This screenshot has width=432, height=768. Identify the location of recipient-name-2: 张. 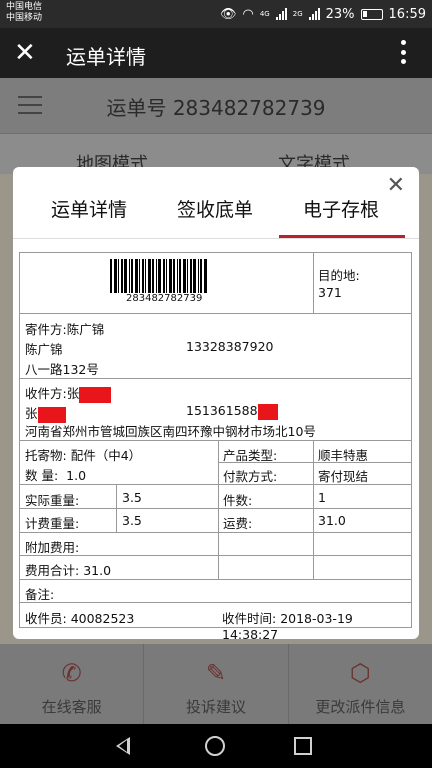
(31, 413).